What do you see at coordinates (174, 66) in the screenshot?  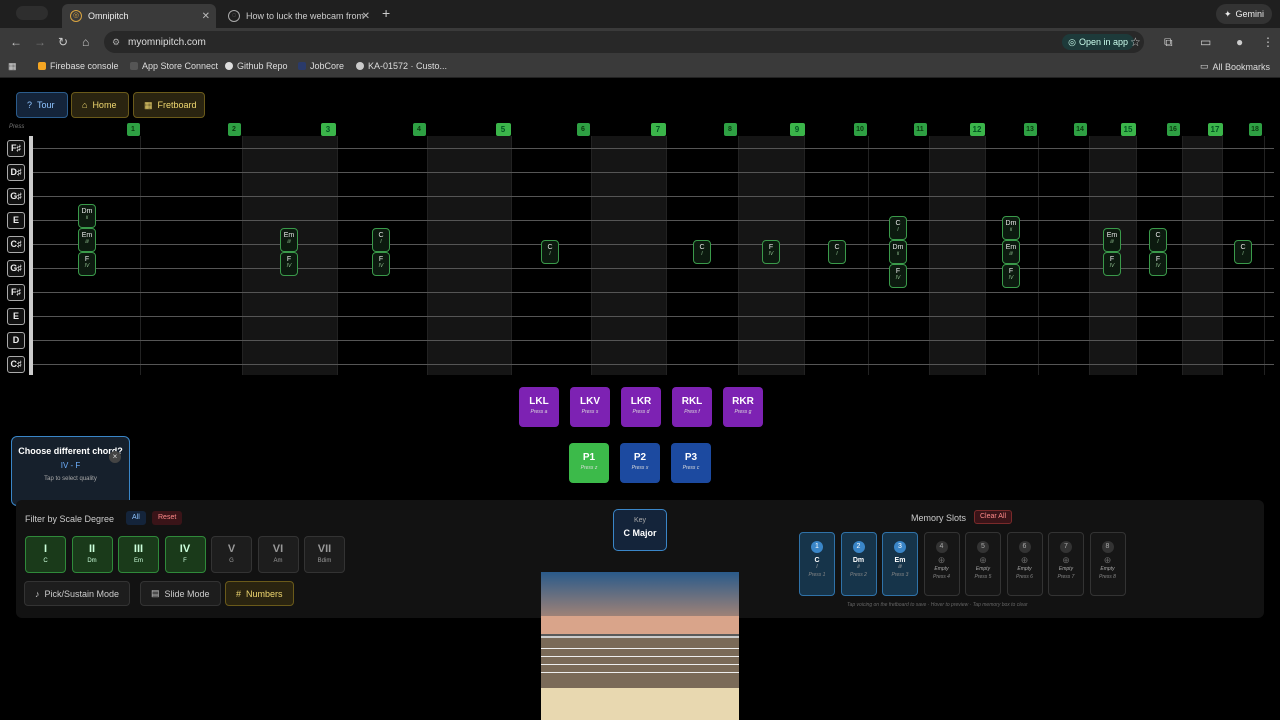 I see `bookmark-app-store-connect: App Store Connect` at bounding box center [174, 66].